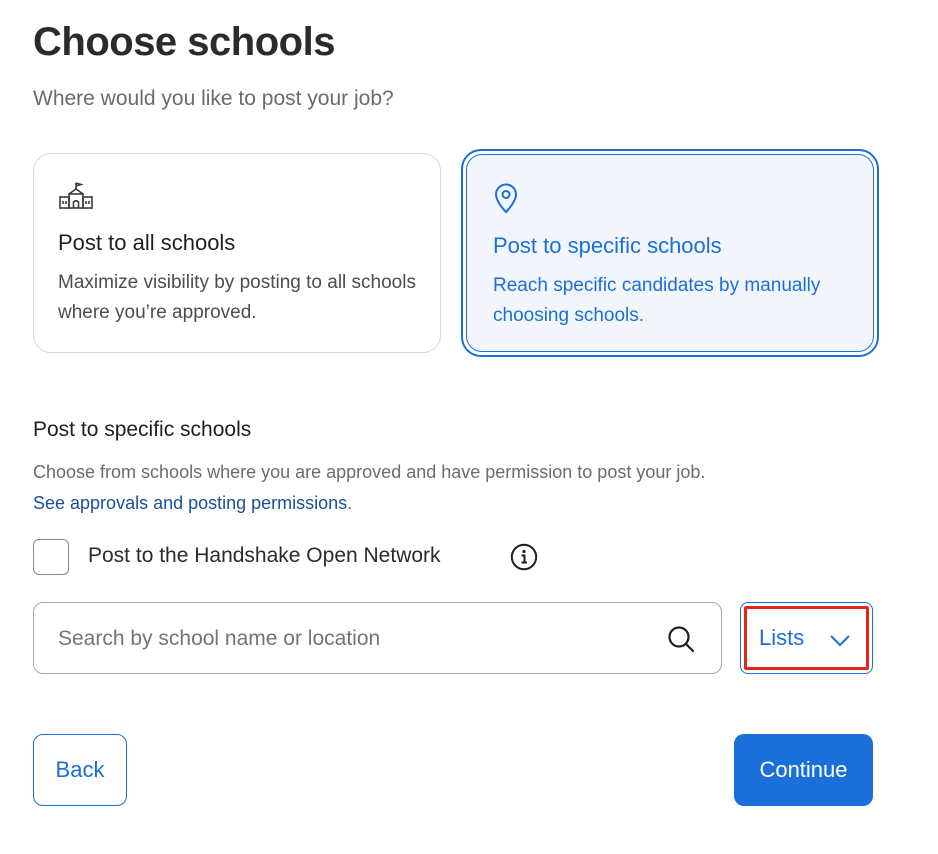  Describe the element at coordinates (511, 199) in the screenshot. I see `location-pin-icon` at that location.